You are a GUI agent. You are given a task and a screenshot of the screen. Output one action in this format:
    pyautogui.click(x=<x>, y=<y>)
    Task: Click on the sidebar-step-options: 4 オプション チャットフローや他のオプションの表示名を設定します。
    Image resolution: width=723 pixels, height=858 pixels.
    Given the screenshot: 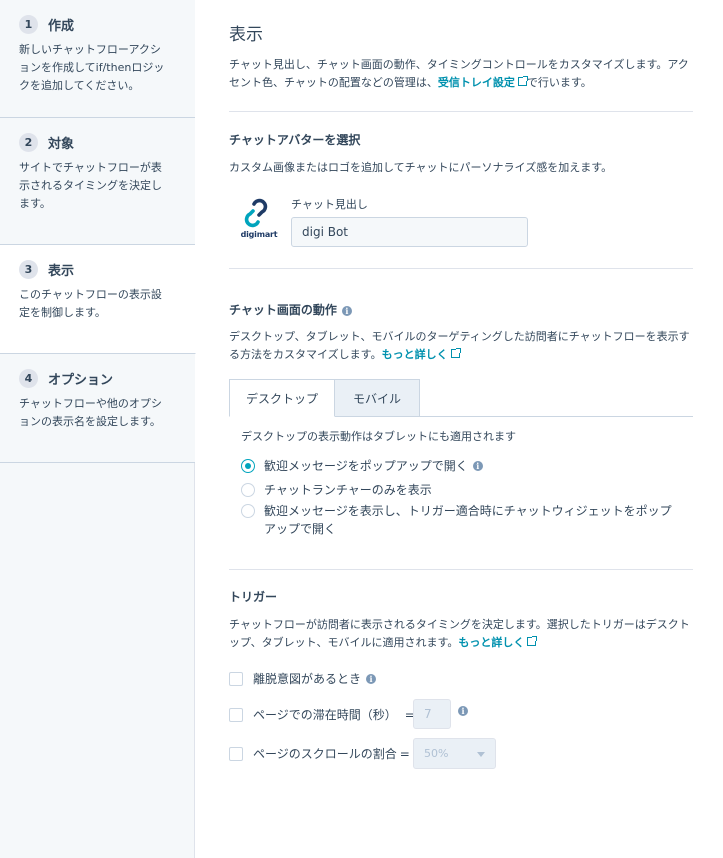 What is the action you would take?
    pyautogui.click(x=97, y=408)
    